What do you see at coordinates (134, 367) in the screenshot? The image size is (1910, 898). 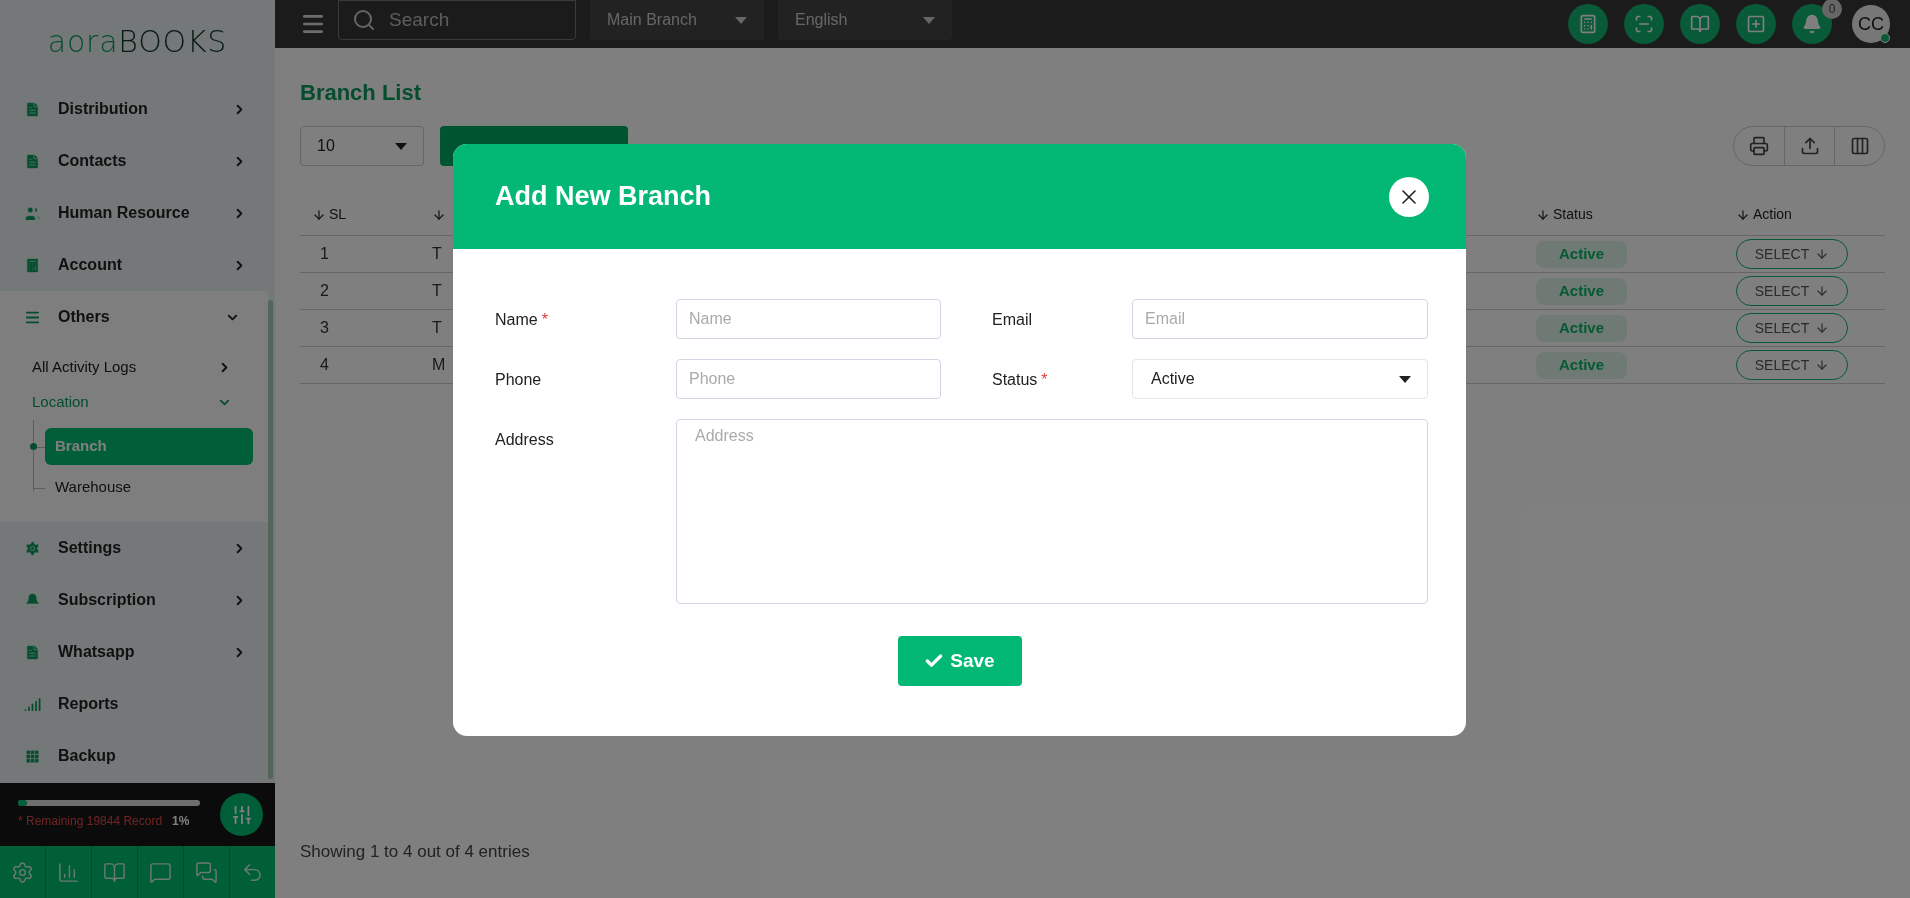 I see `submenu-item: All Activity Logs` at bounding box center [134, 367].